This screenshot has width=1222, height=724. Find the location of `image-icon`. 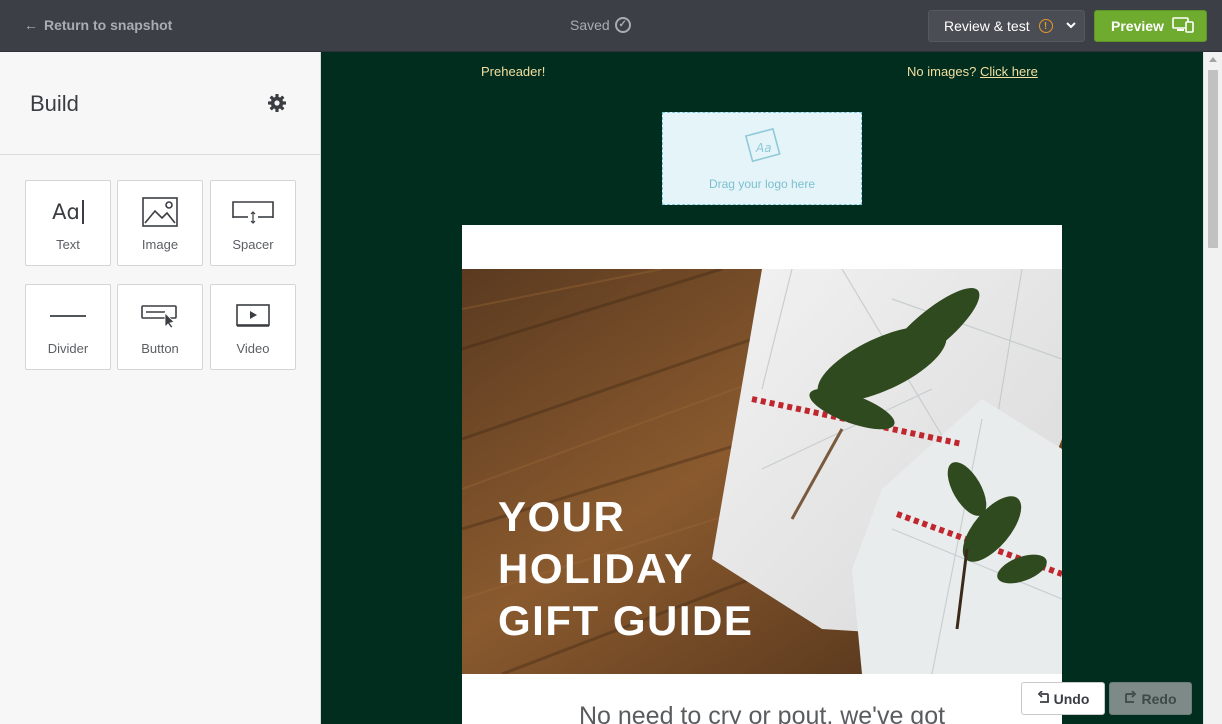

image-icon is located at coordinates (160, 212).